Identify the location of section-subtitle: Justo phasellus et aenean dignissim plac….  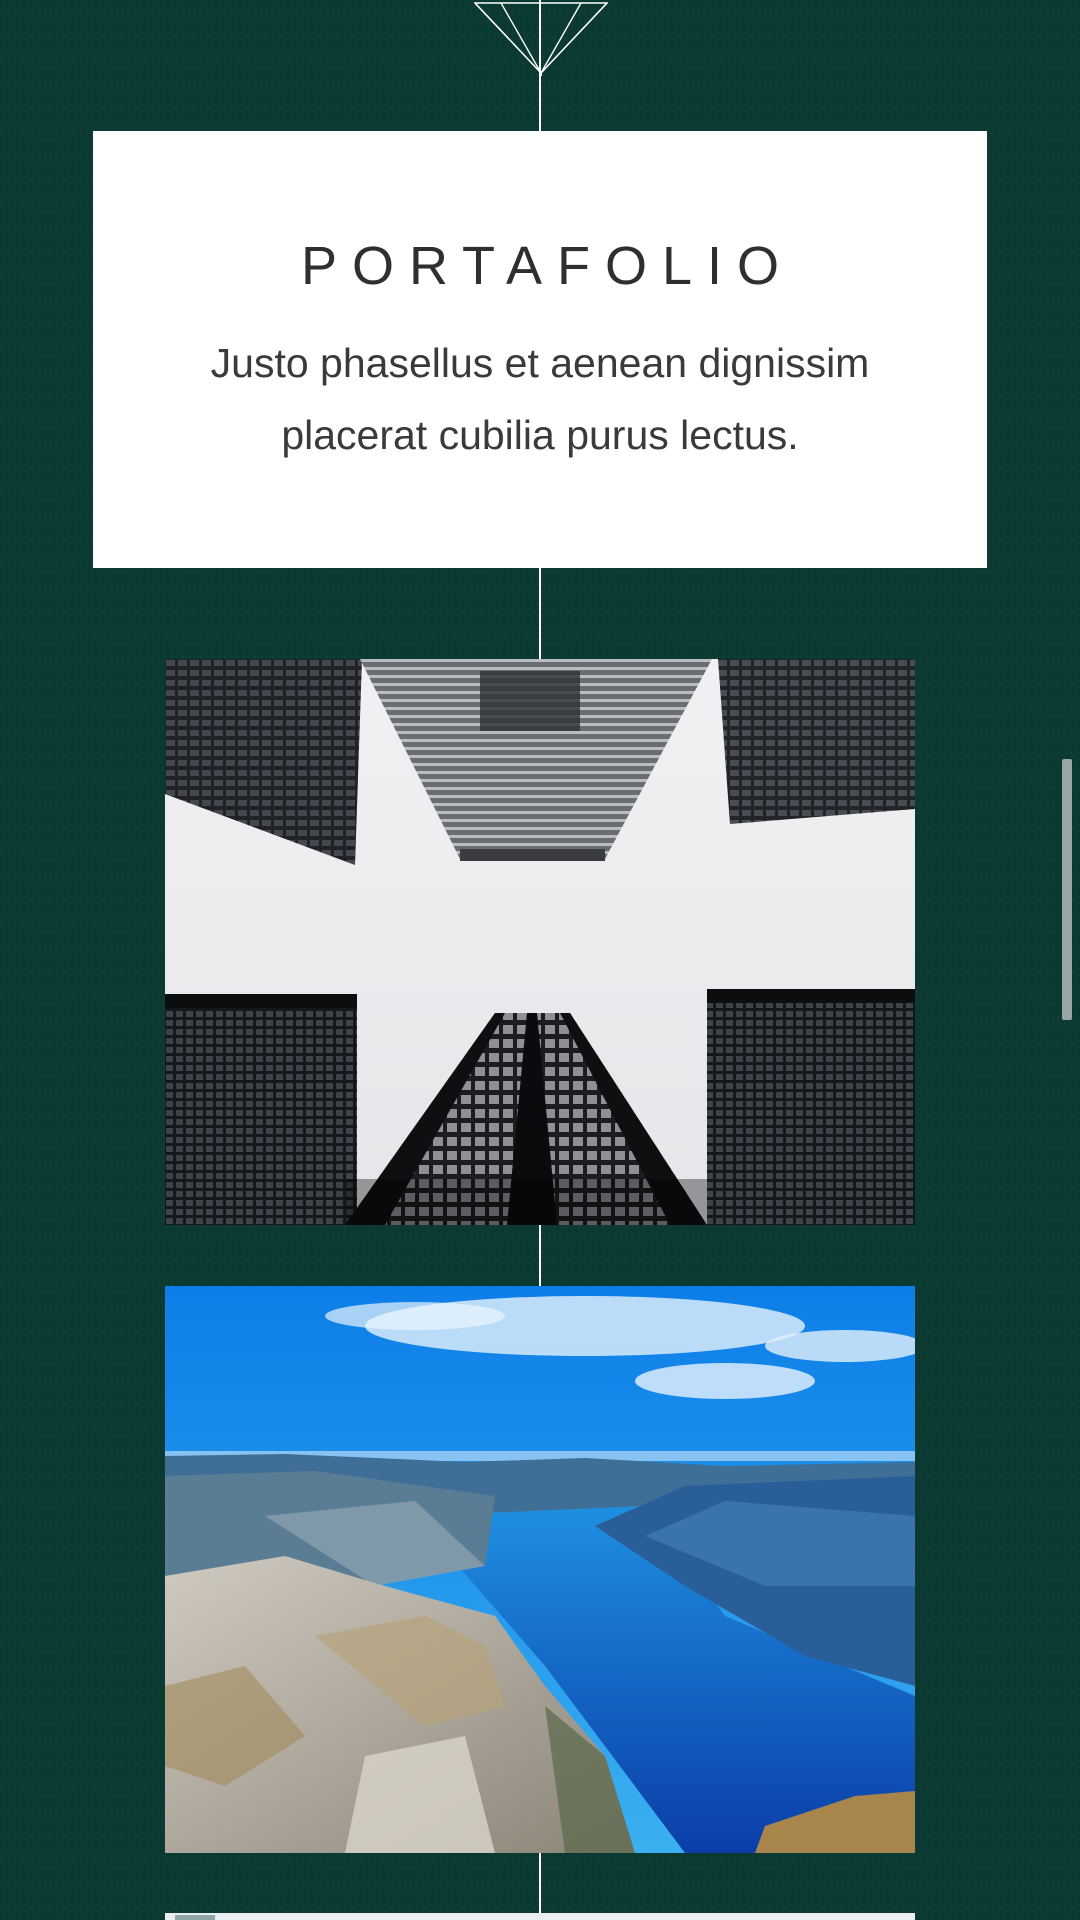
(540, 399).